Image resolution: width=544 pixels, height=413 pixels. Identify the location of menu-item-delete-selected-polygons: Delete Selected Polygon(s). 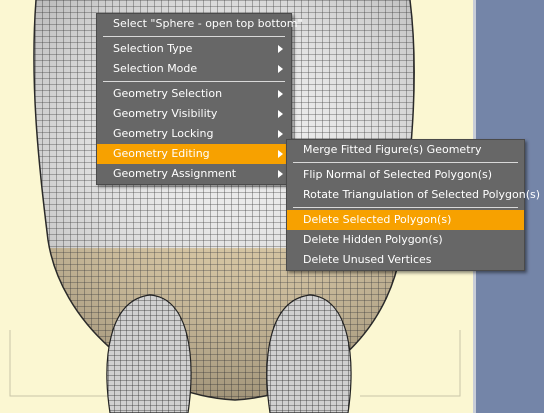
(405, 220).